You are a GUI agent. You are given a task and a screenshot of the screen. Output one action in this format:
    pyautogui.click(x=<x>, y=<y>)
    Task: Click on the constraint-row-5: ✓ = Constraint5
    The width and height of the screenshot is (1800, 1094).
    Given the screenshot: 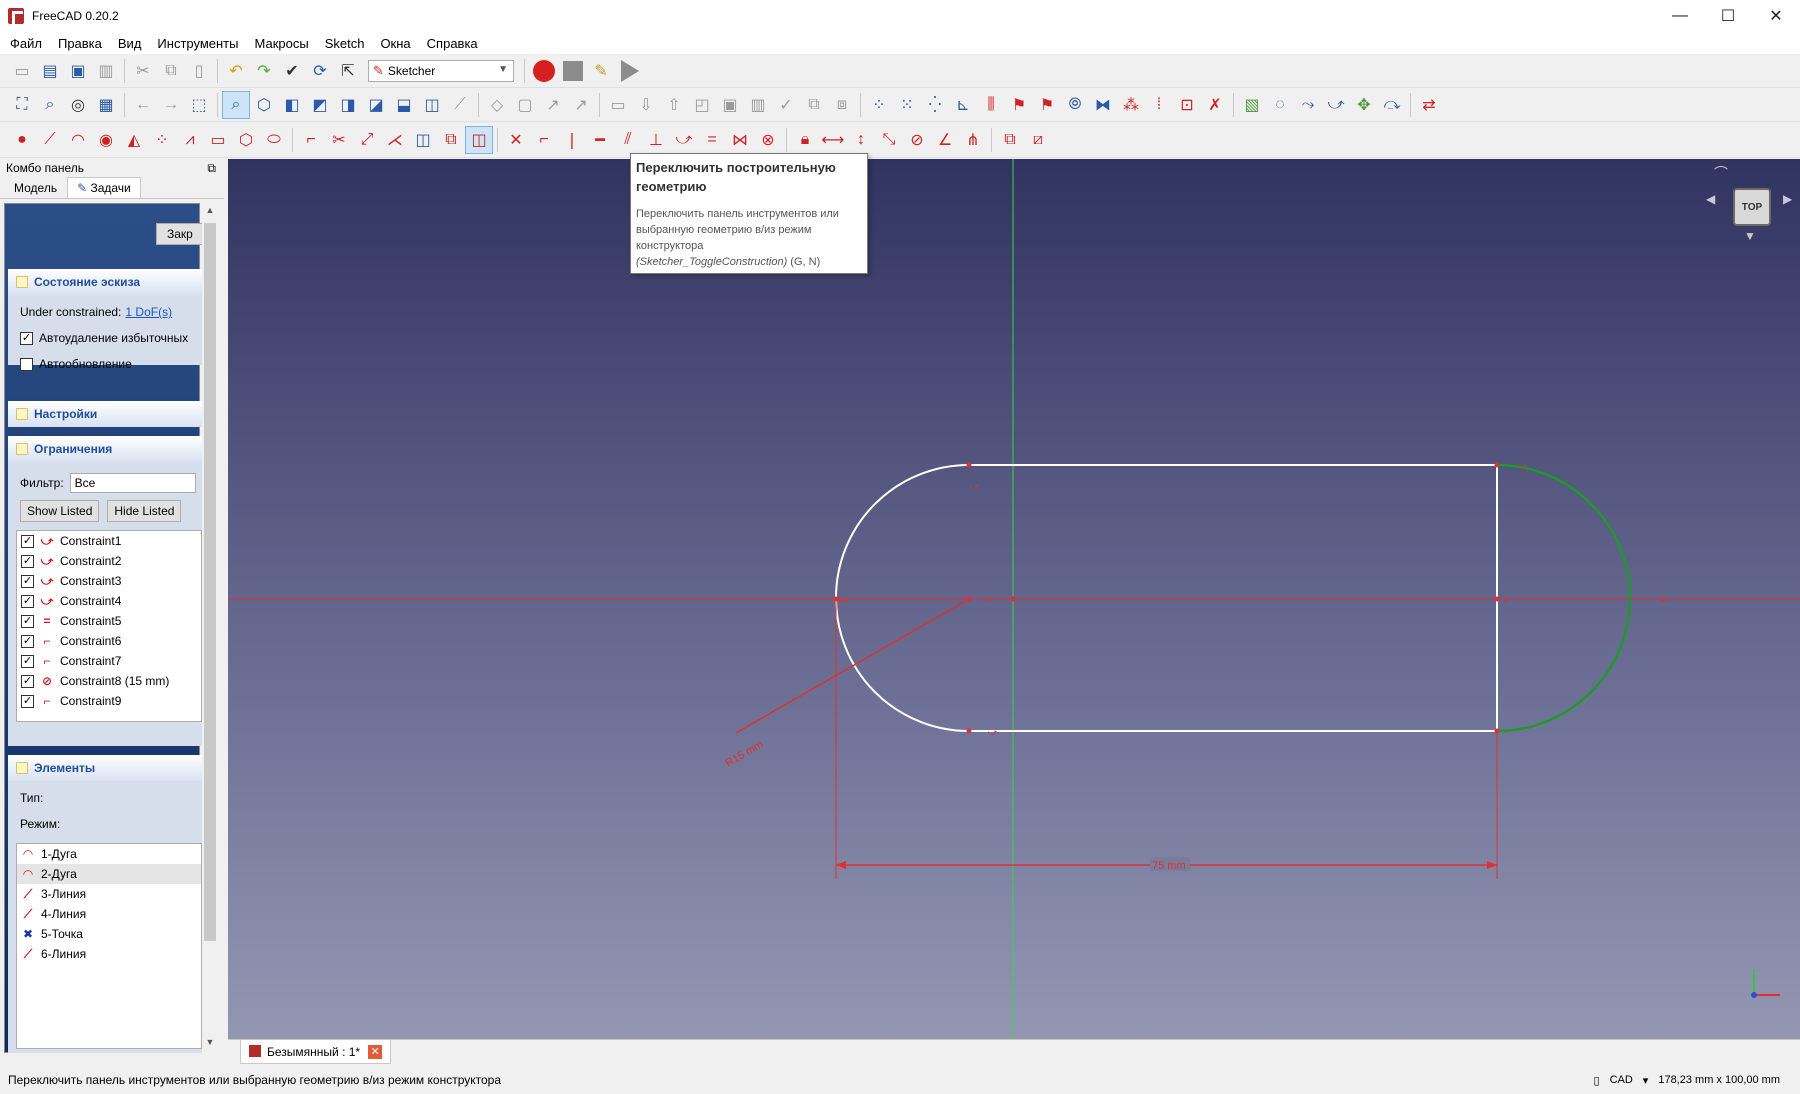 What is the action you would take?
    pyautogui.click(x=109, y=621)
    